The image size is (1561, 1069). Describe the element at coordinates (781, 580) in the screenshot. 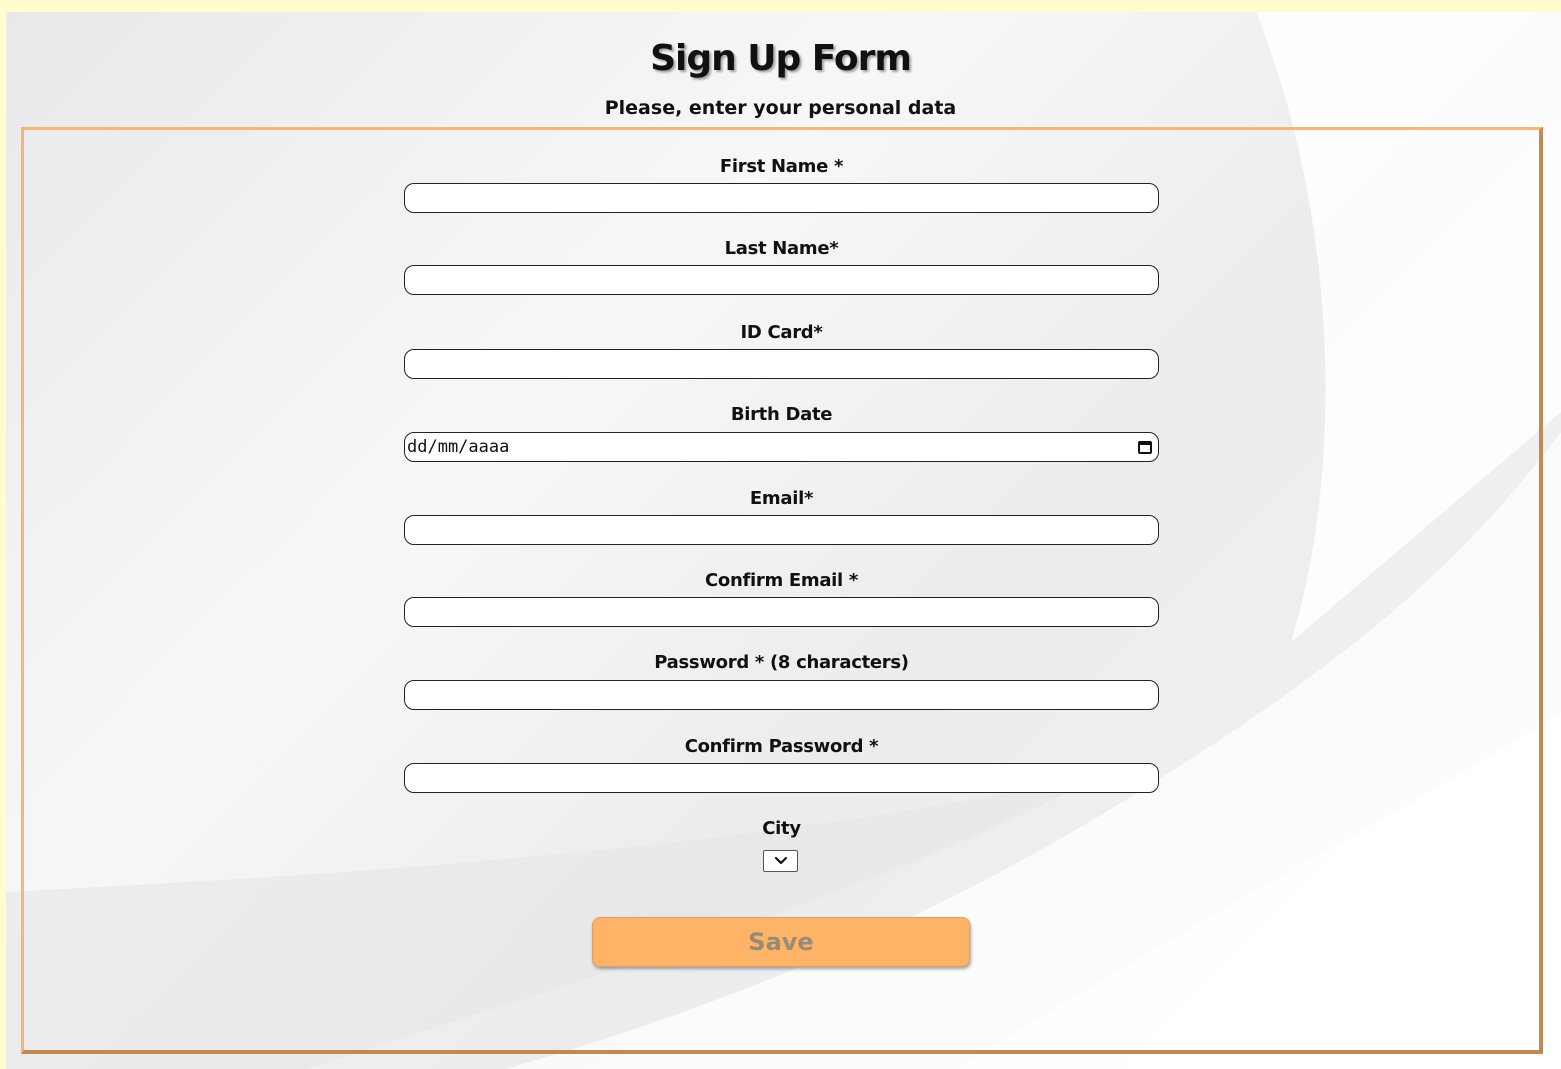

I see `confirm-email-label: Confirm Email *` at that location.